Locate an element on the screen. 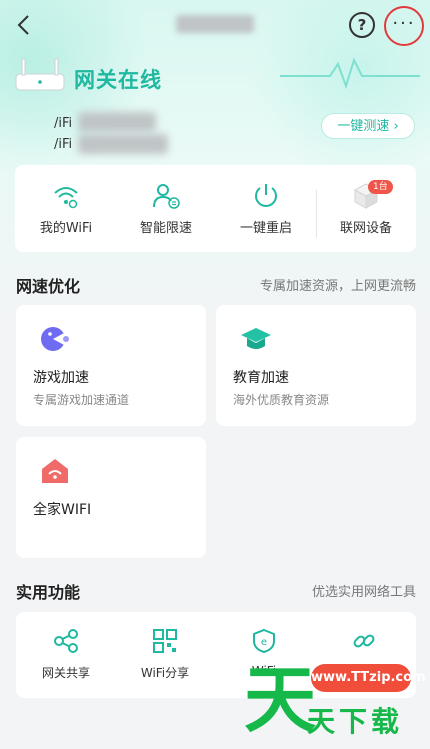 The width and height of the screenshot is (430, 749). device-count-badge: 1台 is located at coordinates (380, 187).